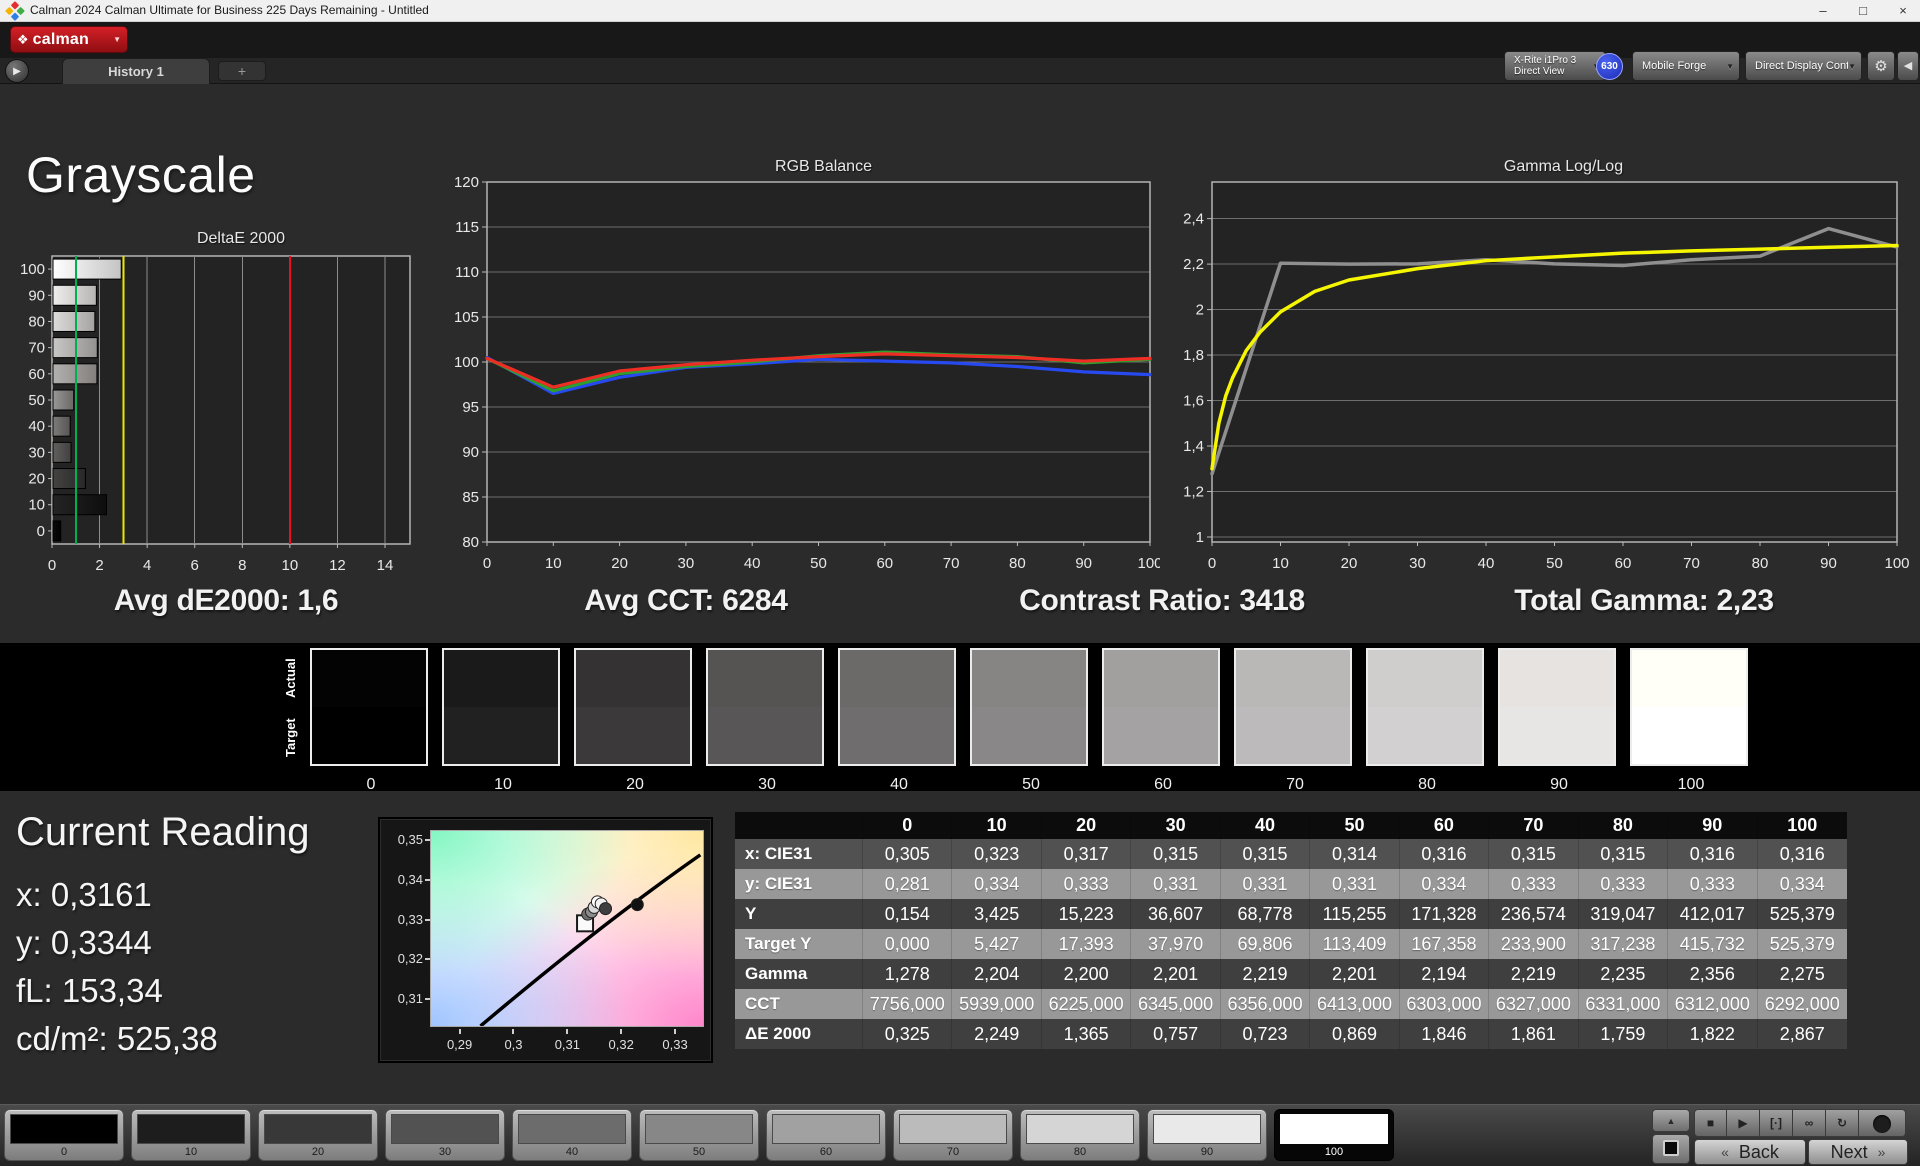 Image resolution: width=1920 pixels, height=1166 pixels. What do you see at coordinates (953, 1135) in the screenshot?
I see `patch-button-70: 70` at bounding box center [953, 1135].